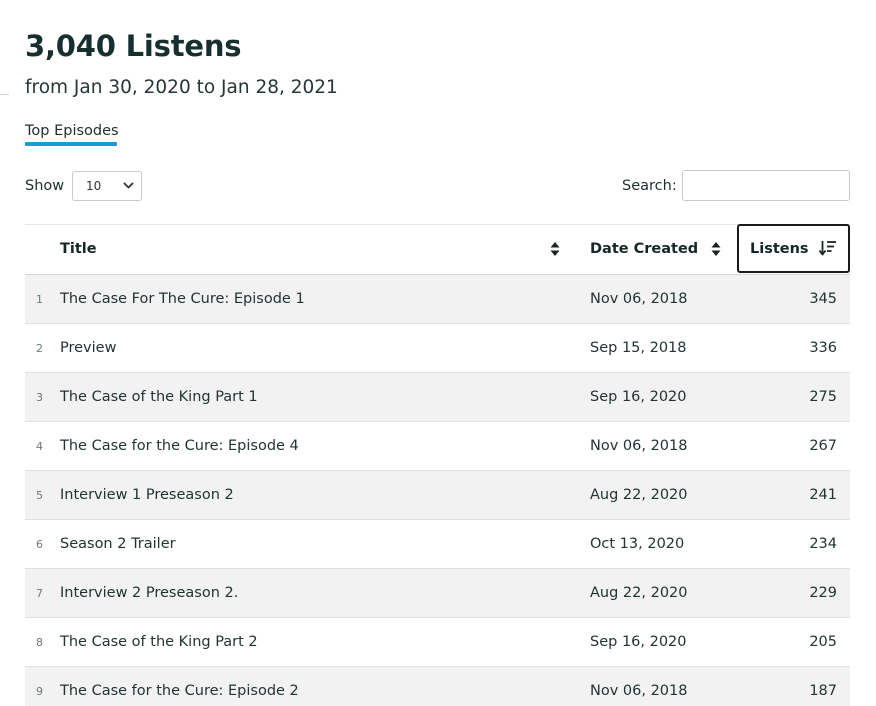 This screenshot has width=876, height=706. I want to click on tab-top-episodes: Top Episodes, so click(72, 131).